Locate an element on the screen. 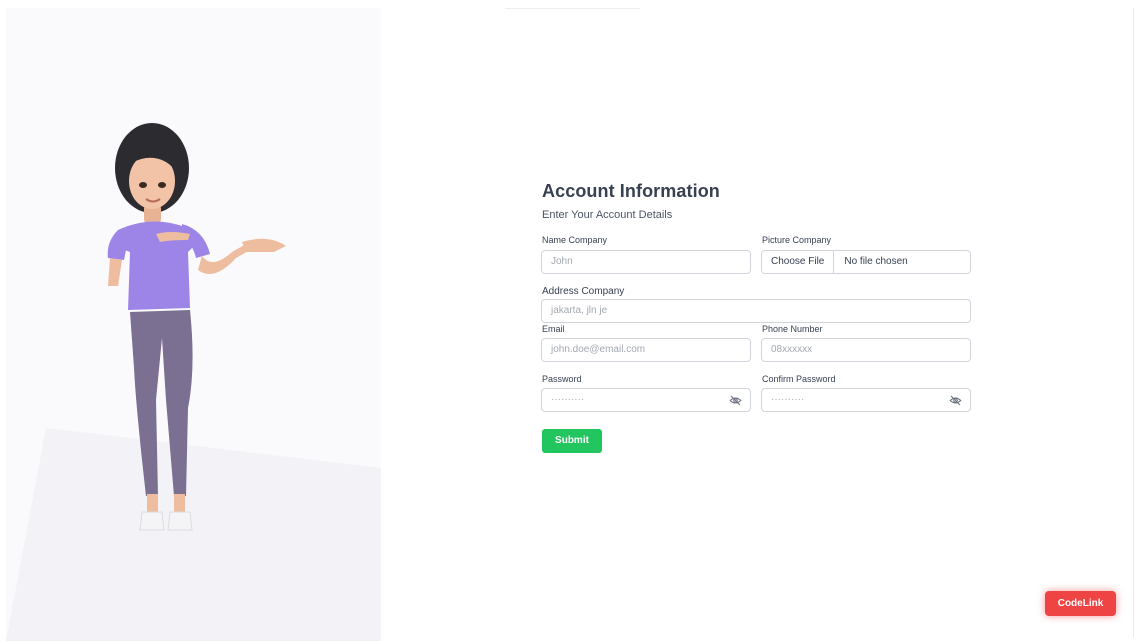 This screenshot has width=1136, height=642. name-company-label: Name Company is located at coordinates (575, 240).